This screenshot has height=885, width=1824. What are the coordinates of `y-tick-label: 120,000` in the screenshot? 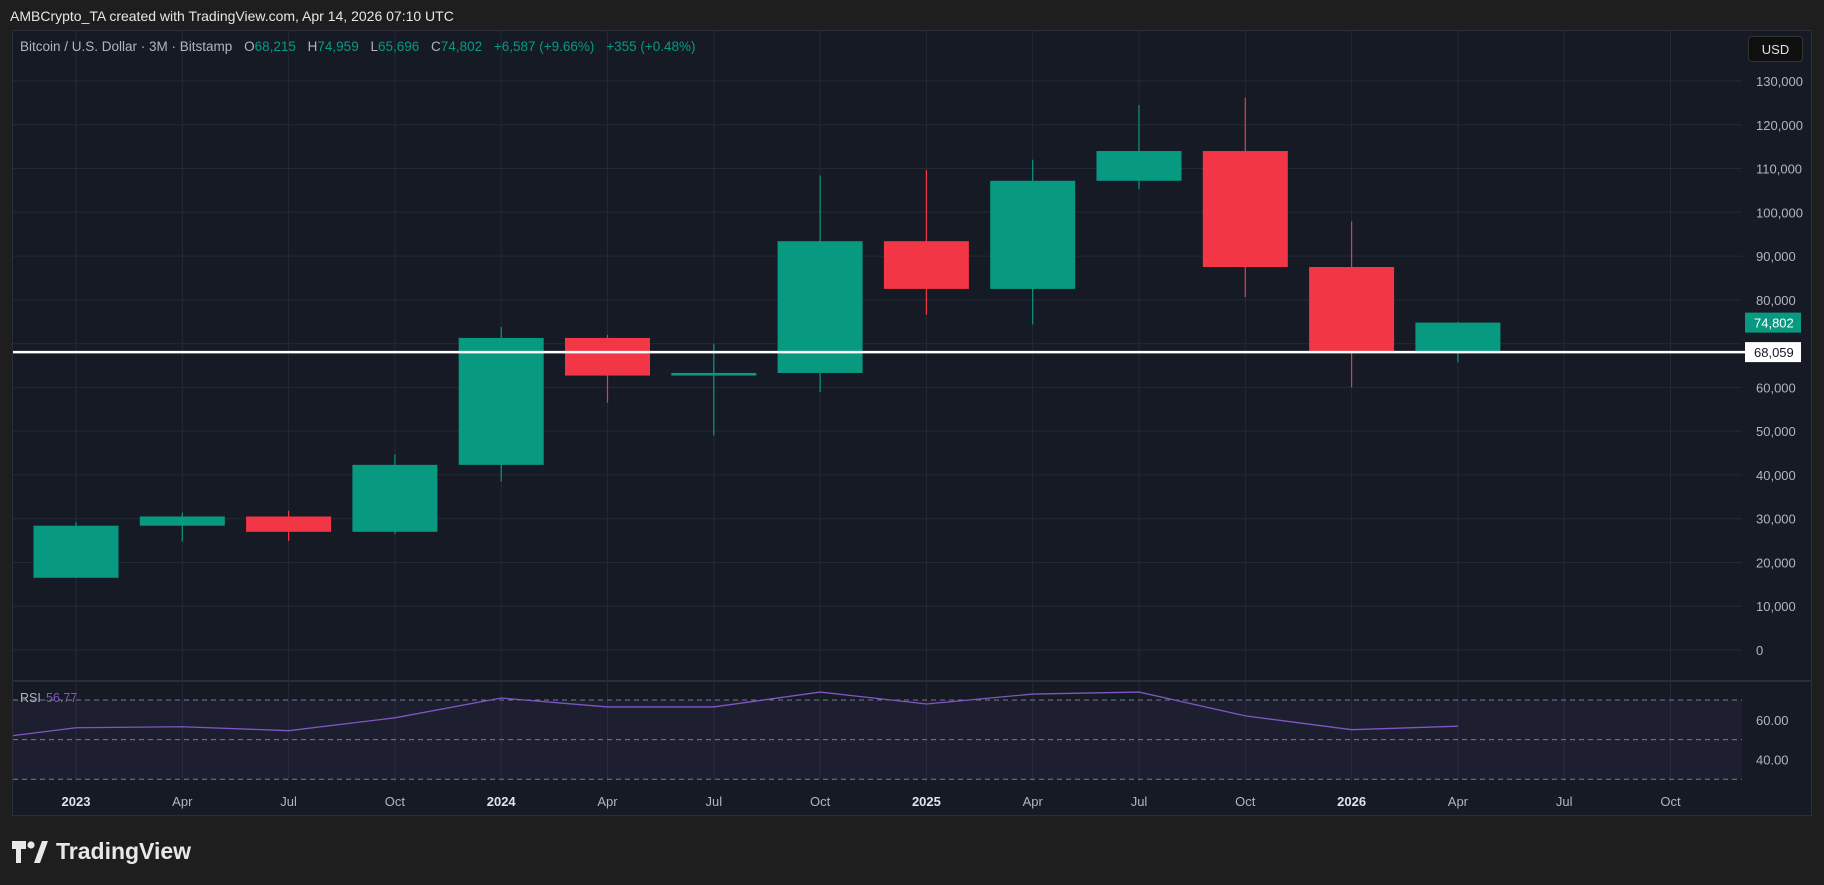 It's located at (1779, 125).